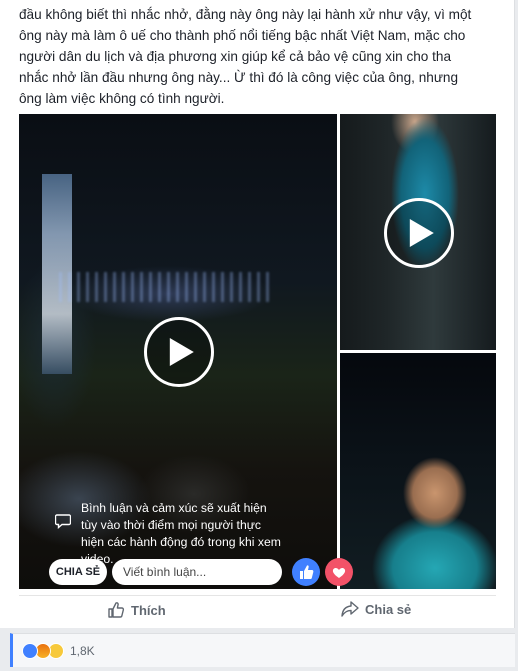 The width and height of the screenshot is (518, 671). I want to click on post-line: ông làm việc không có tình người., so click(122, 98).